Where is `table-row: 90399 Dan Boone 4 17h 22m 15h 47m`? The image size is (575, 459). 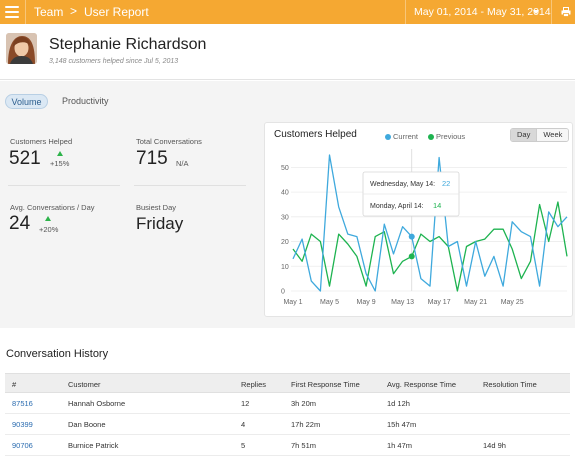
table-row: 90399 Dan Boone 4 17h 22m 15h 47m is located at coordinates (287, 424).